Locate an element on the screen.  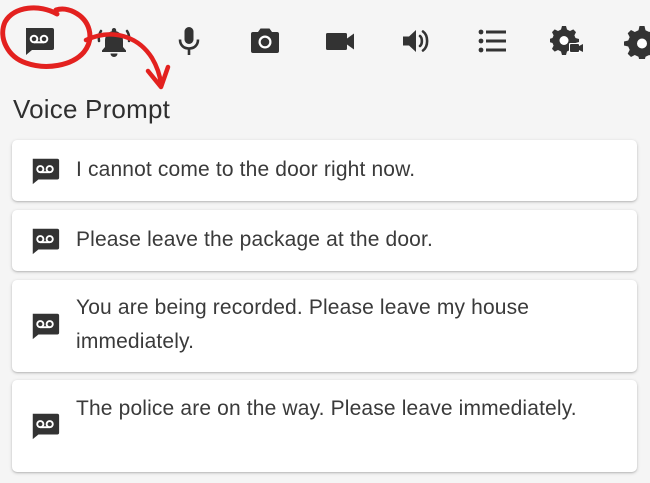
voicemail-tab-button is located at coordinates (39, 41).